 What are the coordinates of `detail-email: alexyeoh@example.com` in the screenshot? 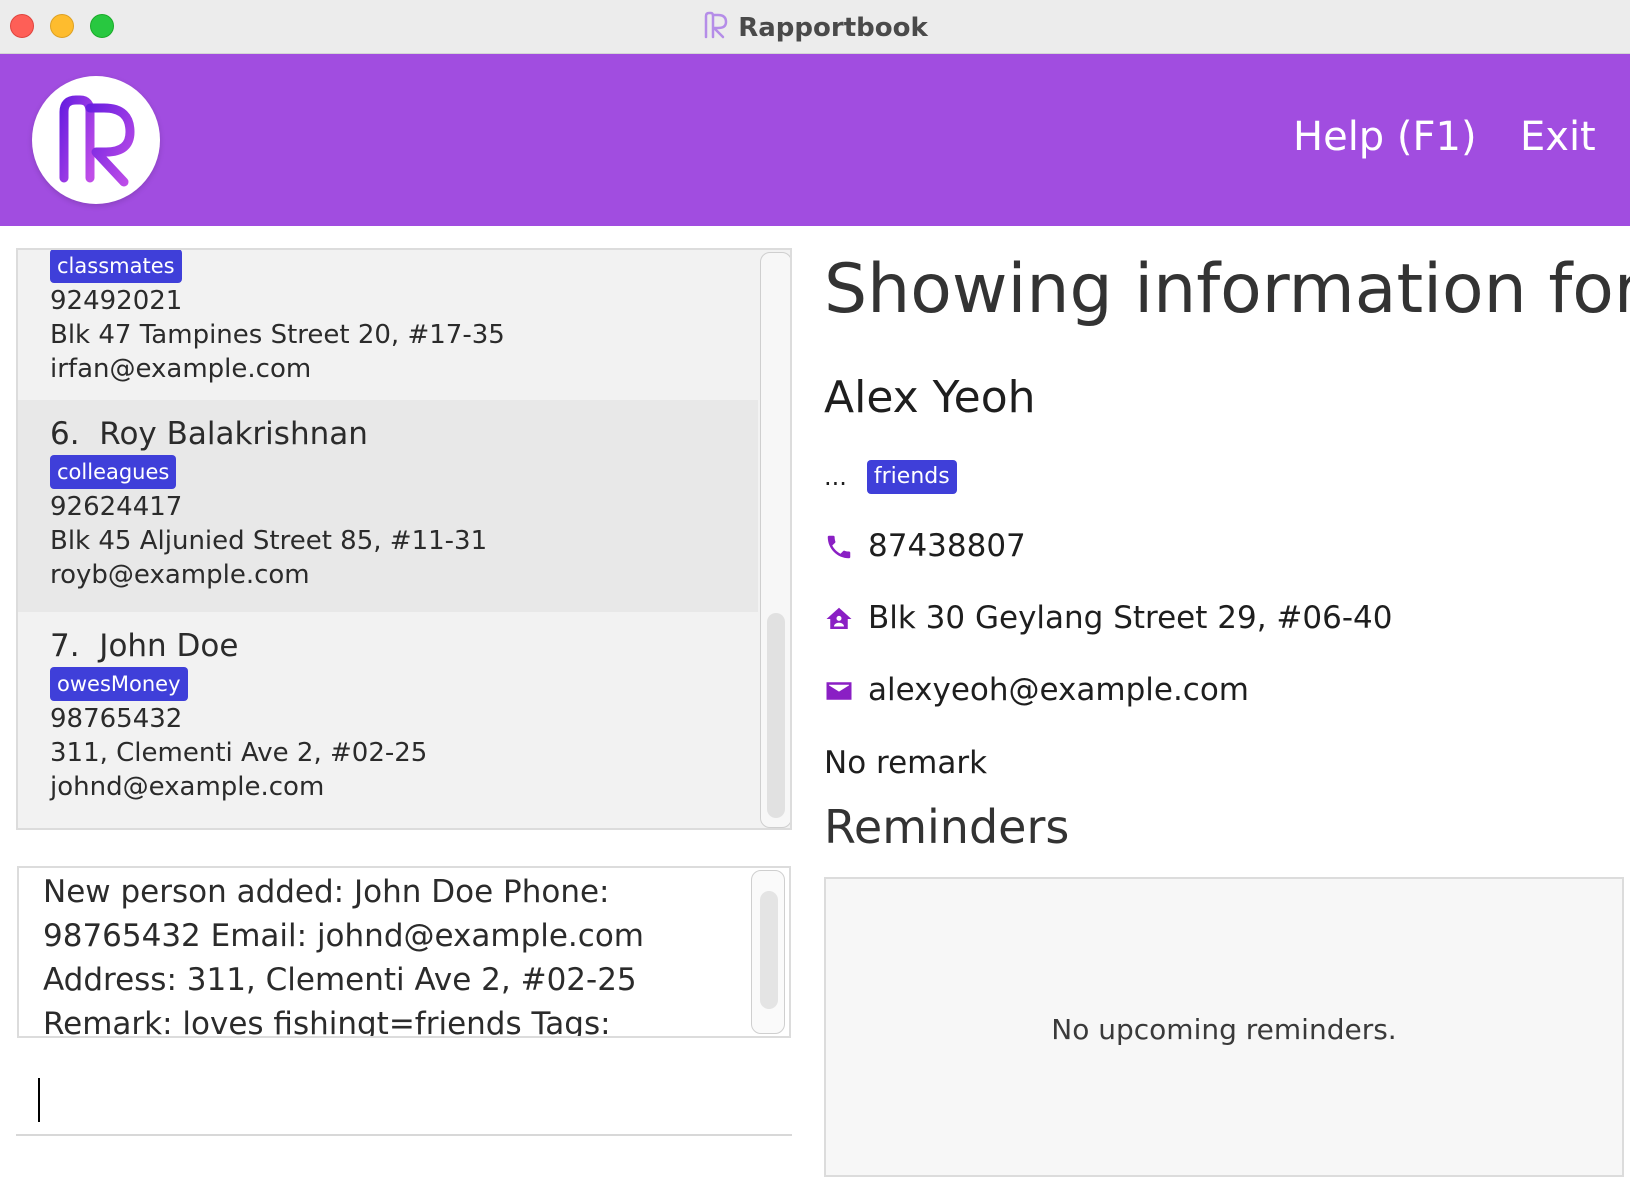 It's located at (1059, 690).